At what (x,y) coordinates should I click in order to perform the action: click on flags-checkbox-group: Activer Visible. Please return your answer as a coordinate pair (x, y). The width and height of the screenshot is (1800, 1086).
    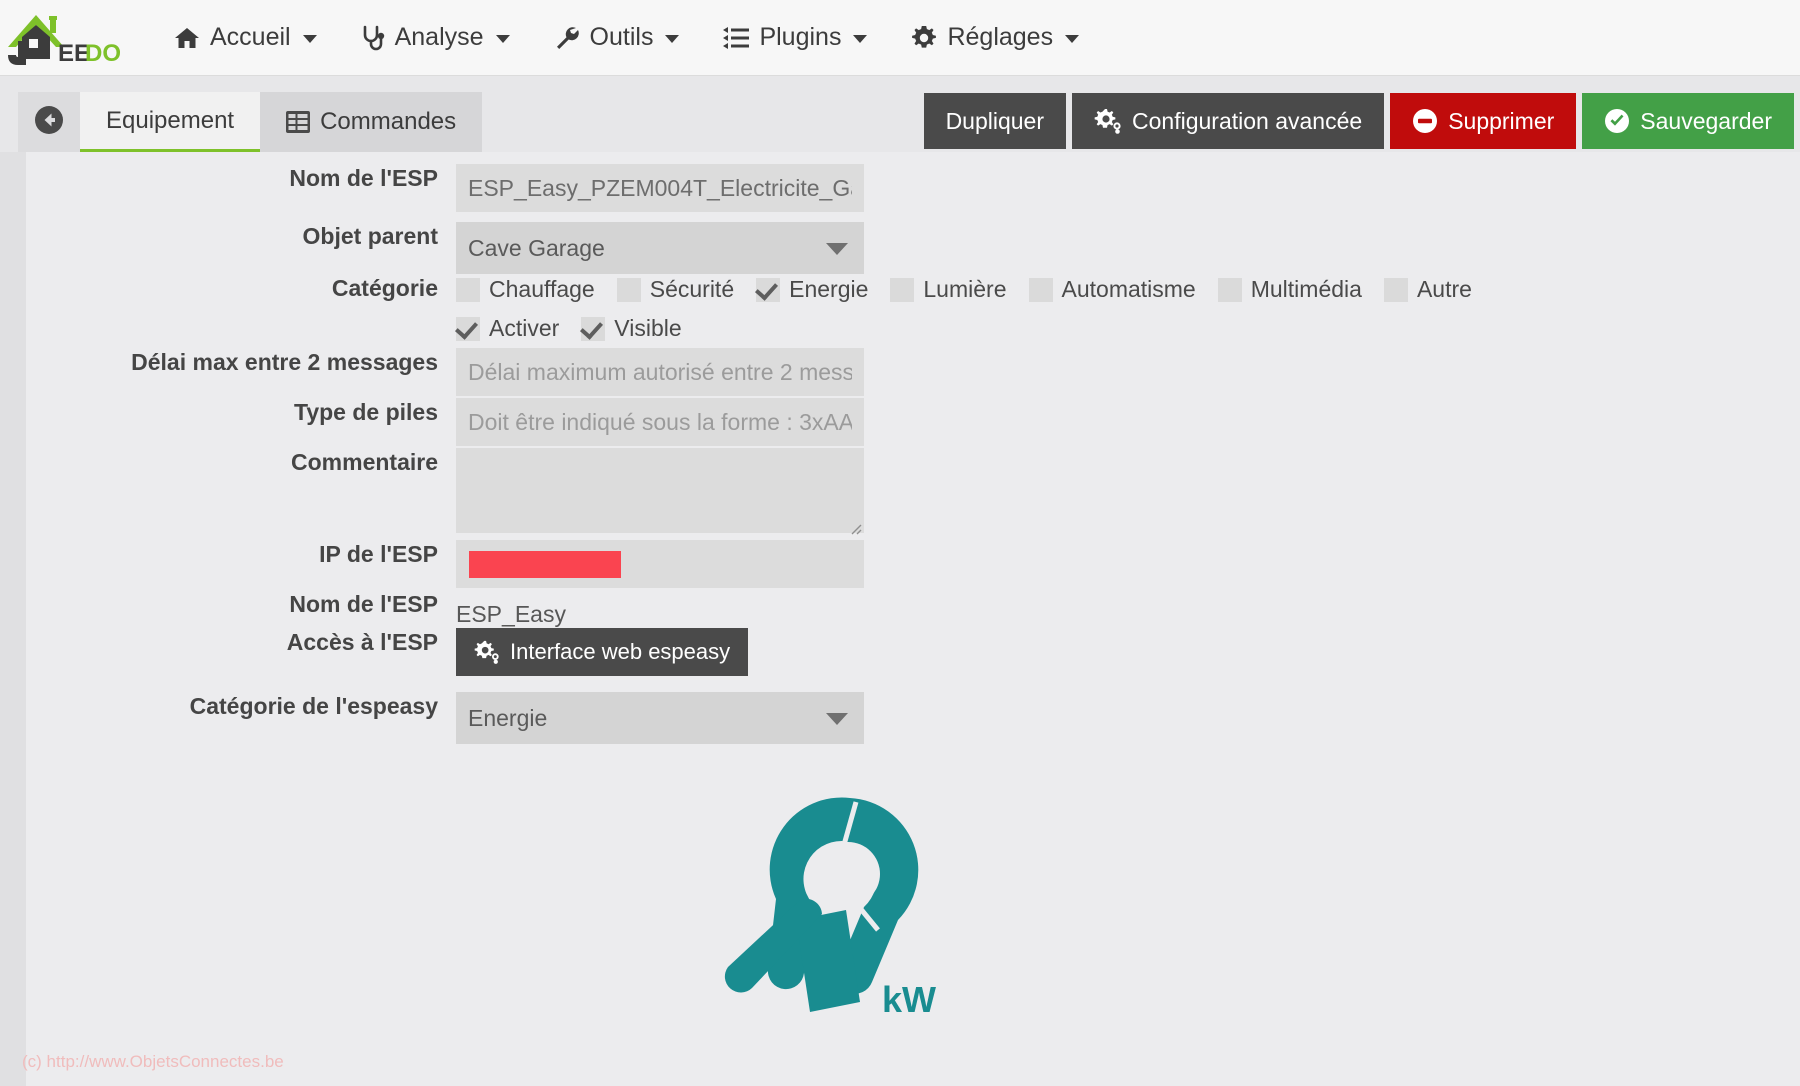
    Looking at the image, I should click on (975, 328).